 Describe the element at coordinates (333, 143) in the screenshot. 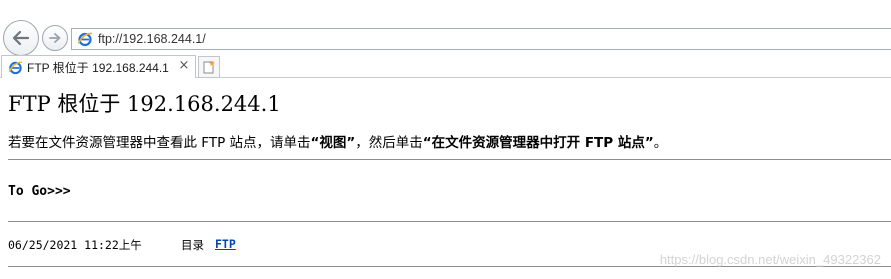

I see `instruction-view: “视图”` at that location.